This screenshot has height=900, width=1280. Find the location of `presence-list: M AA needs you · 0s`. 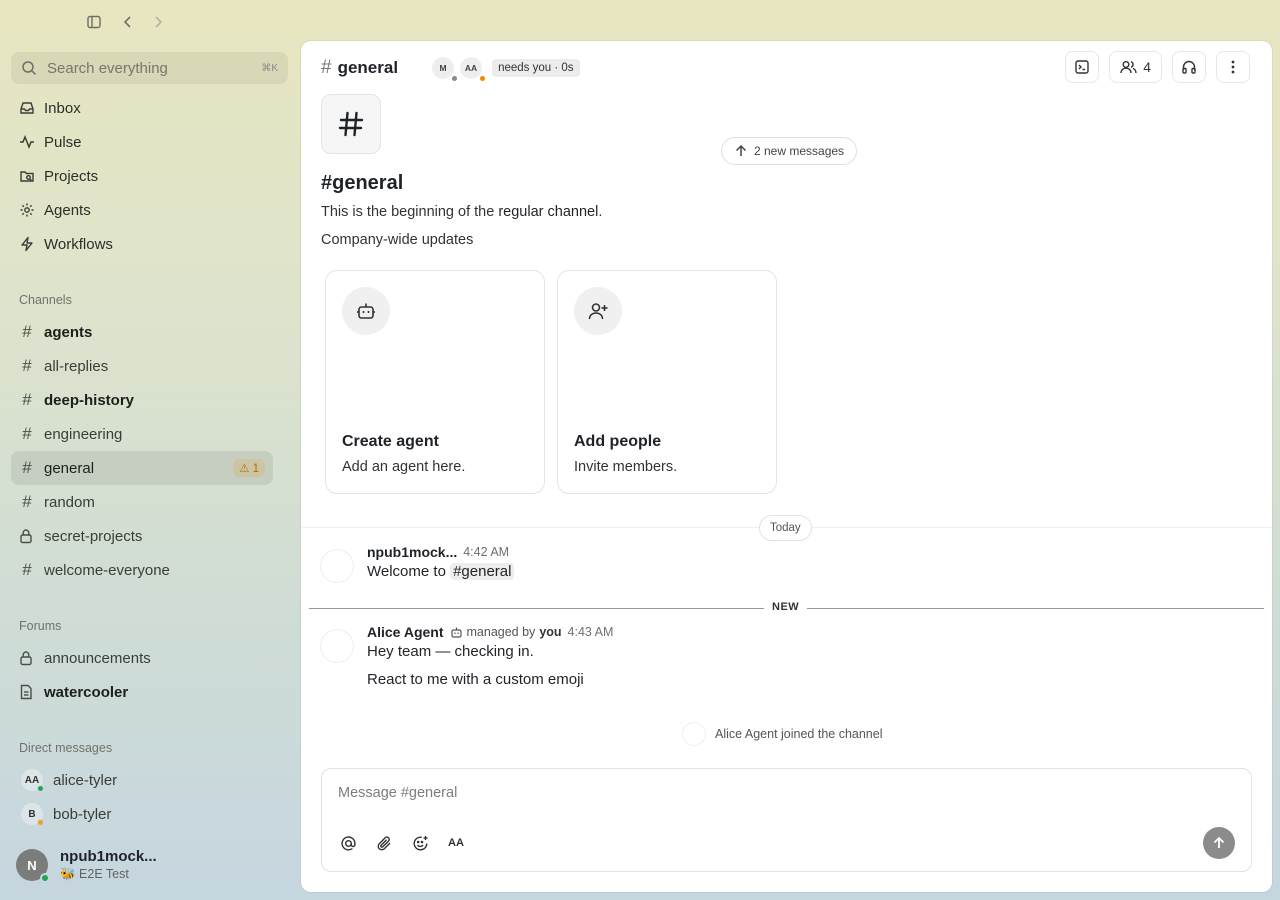

presence-list: M AA needs you · 0s is located at coordinates (506, 69).